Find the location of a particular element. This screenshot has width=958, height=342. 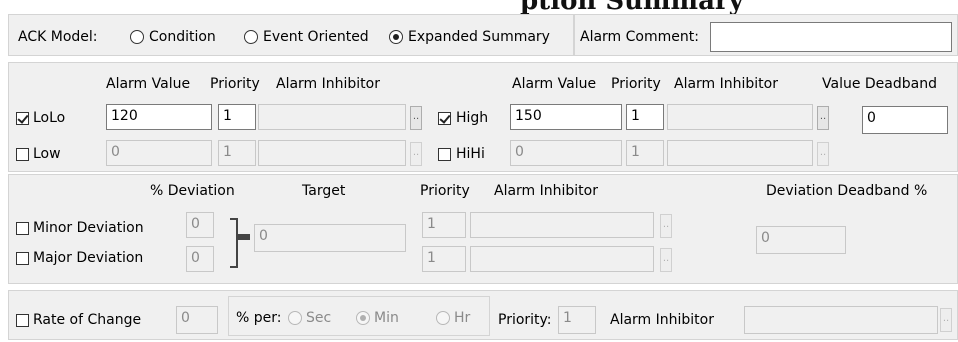

ack-event-oriented-label: Event Oriented is located at coordinates (316, 37).